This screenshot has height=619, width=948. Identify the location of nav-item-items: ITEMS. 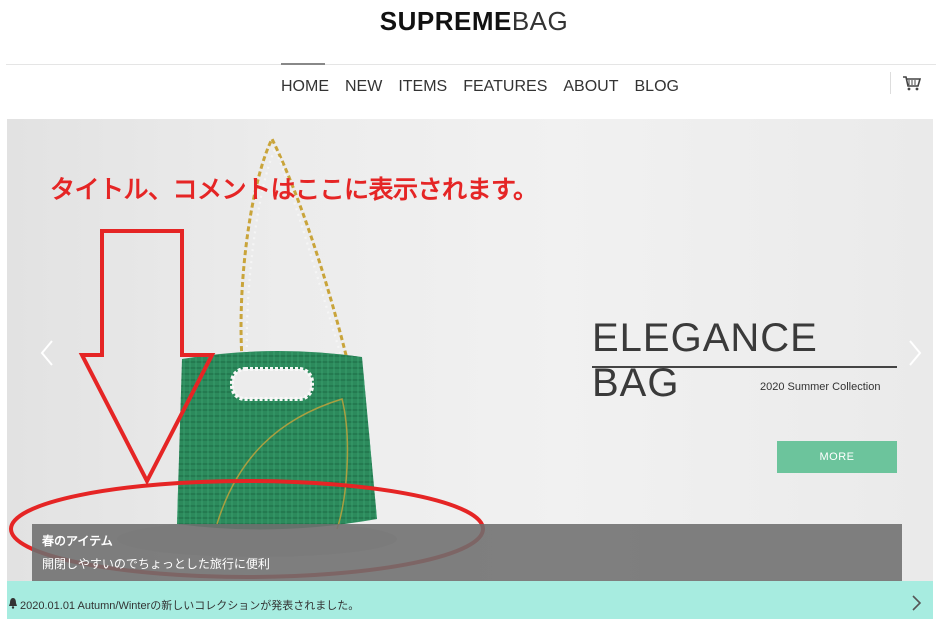
(422, 87).